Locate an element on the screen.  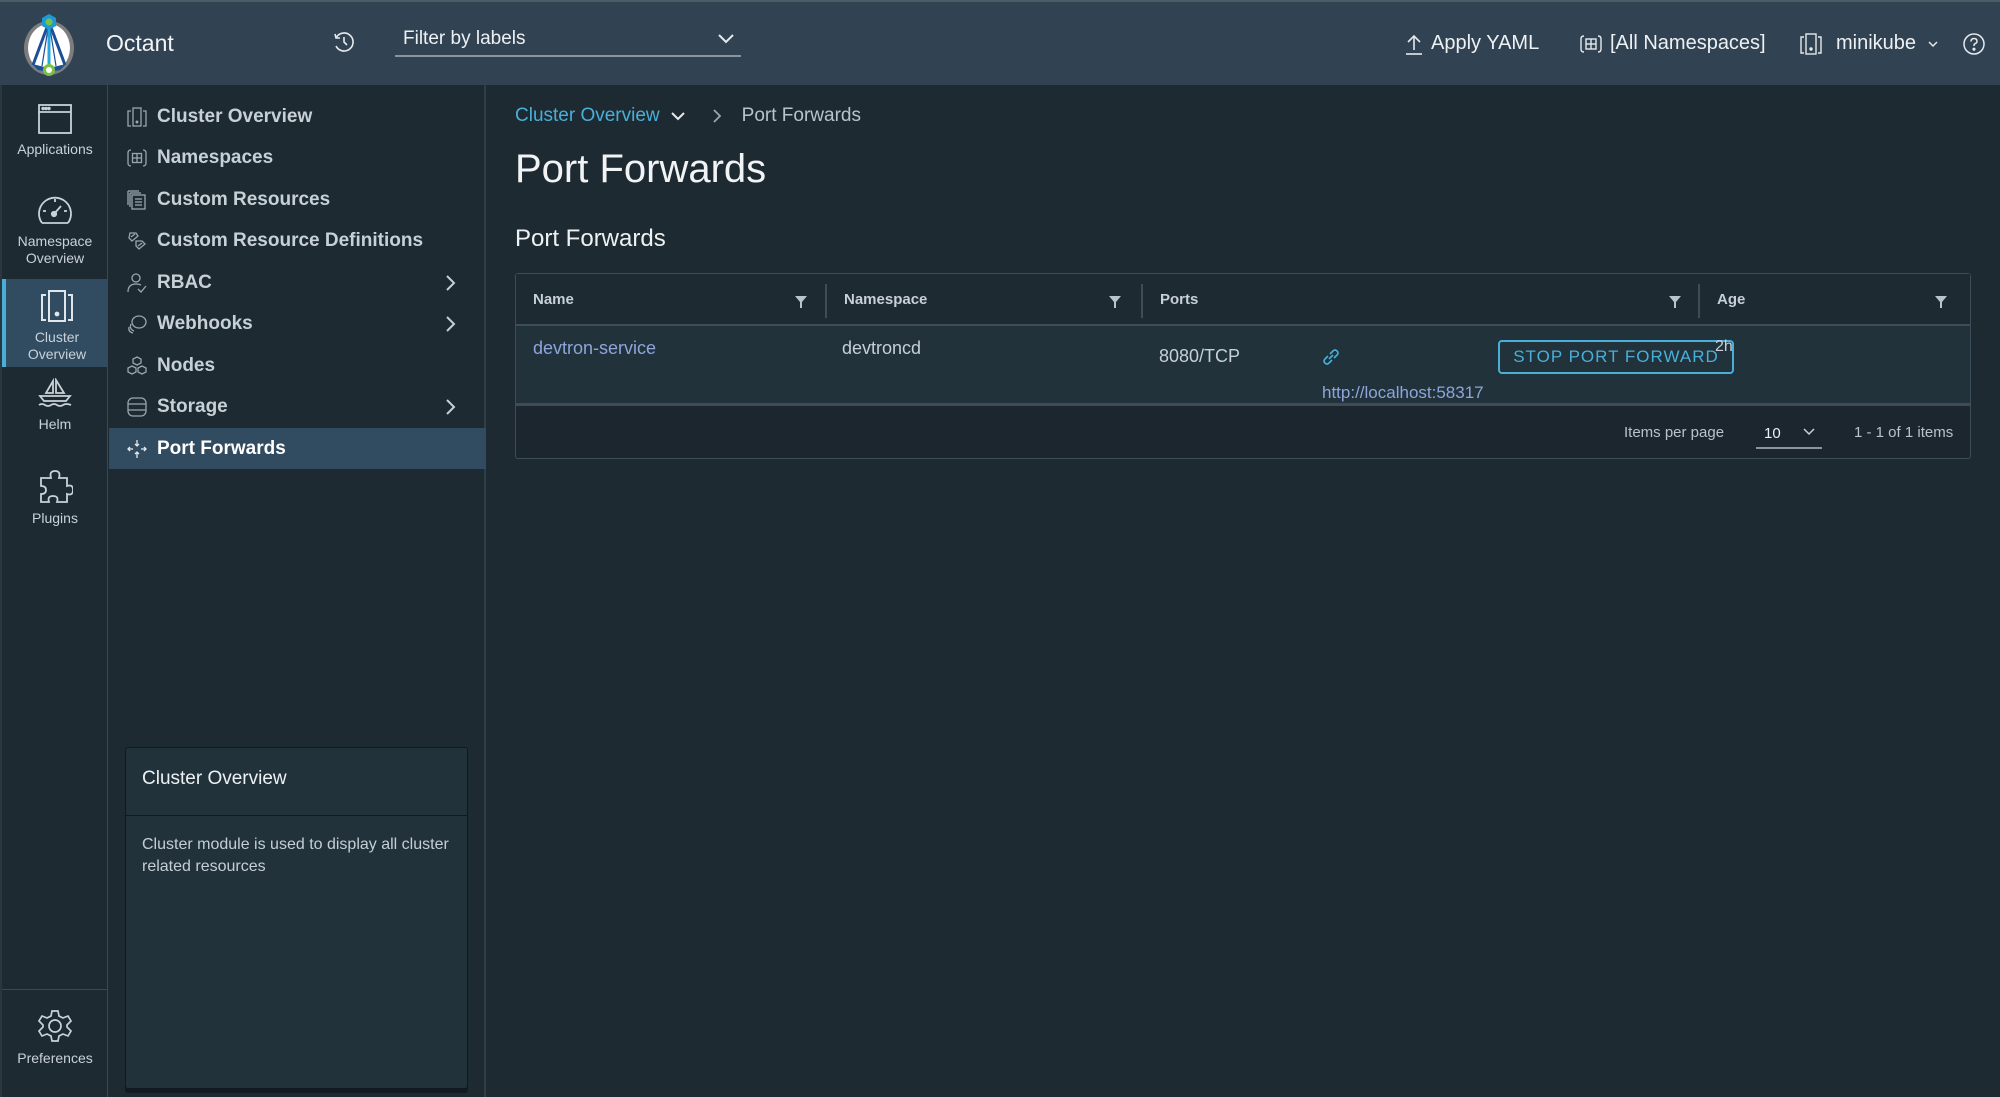
column-header-label: Name is located at coordinates (553, 299).